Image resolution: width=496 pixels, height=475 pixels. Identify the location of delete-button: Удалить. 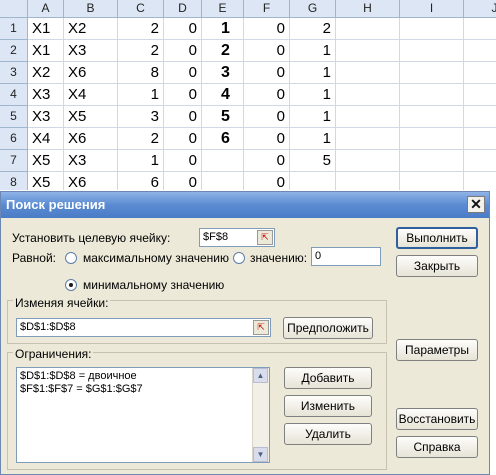
(328, 434).